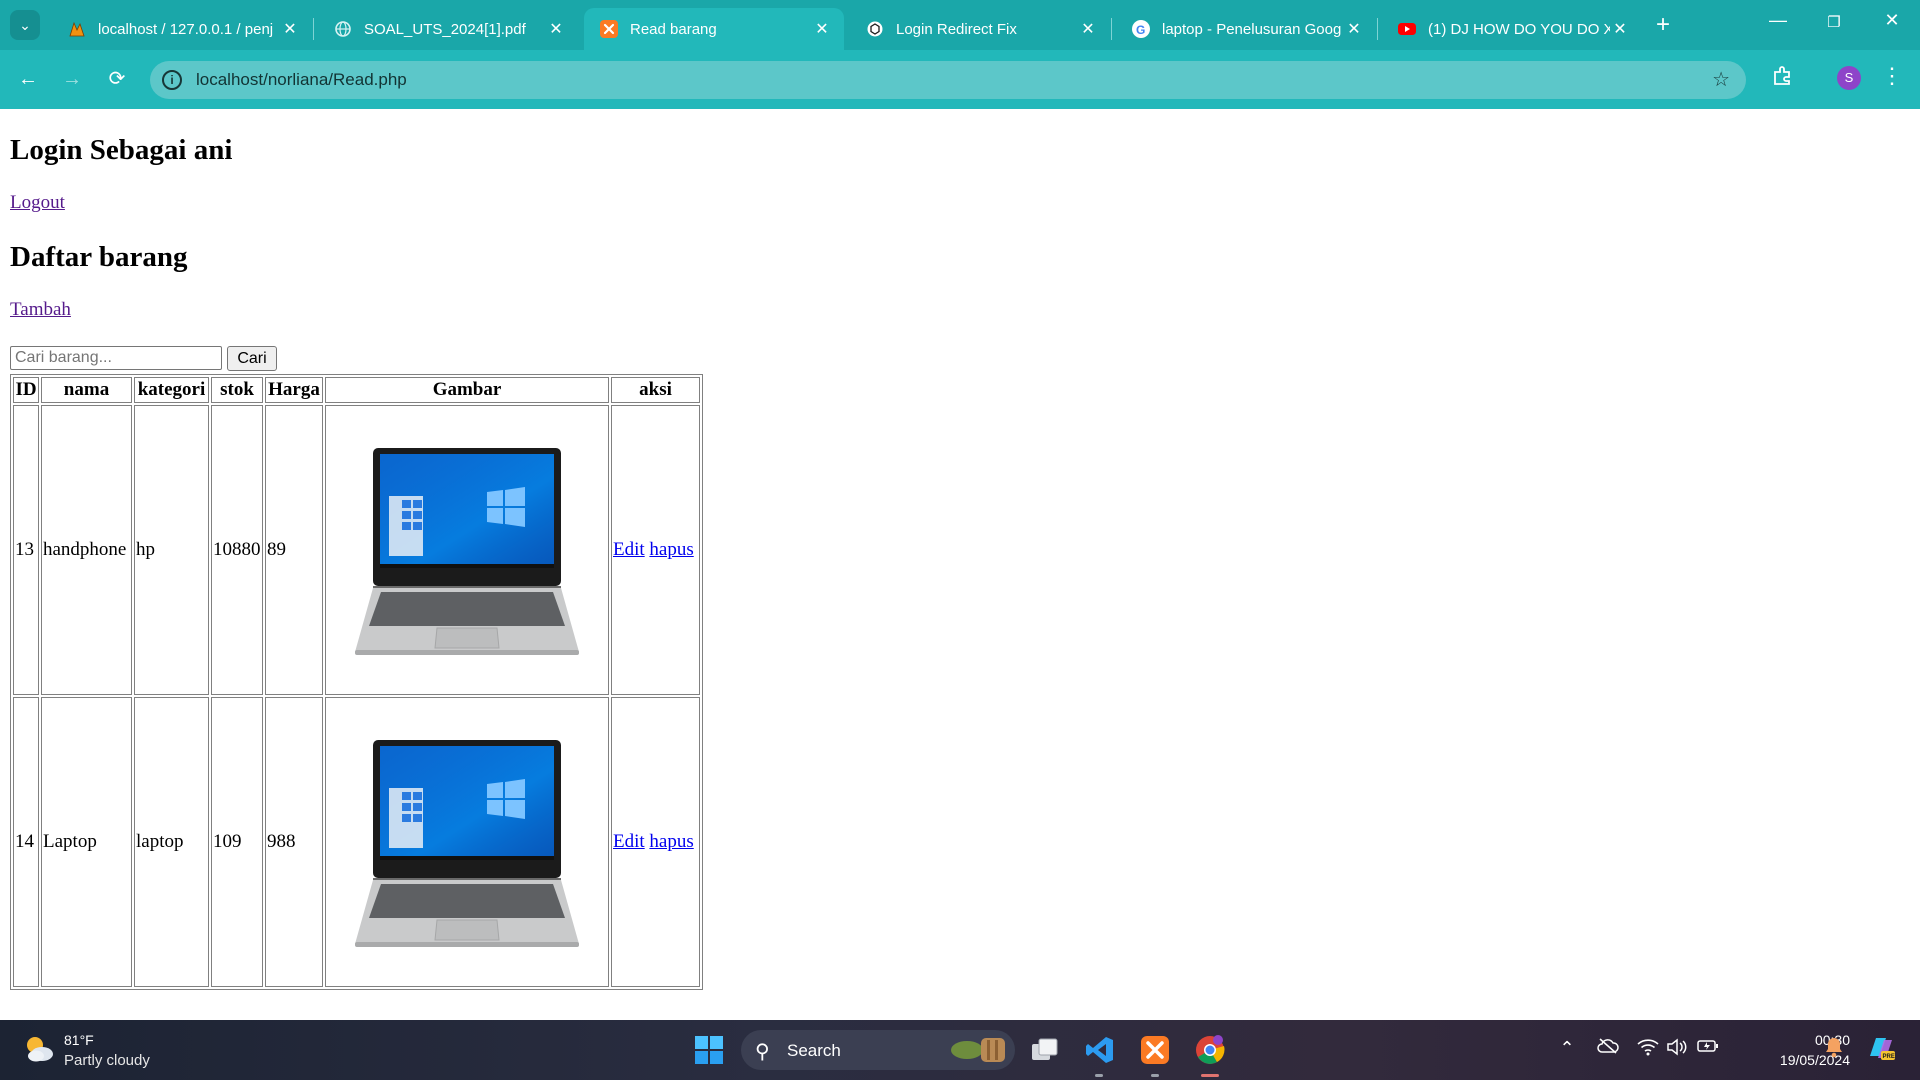 The height and width of the screenshot is (1080, 1920). I want to click on tab-google-search: G laptop - Penelusuran Goog ✕, so click(1246, 29).